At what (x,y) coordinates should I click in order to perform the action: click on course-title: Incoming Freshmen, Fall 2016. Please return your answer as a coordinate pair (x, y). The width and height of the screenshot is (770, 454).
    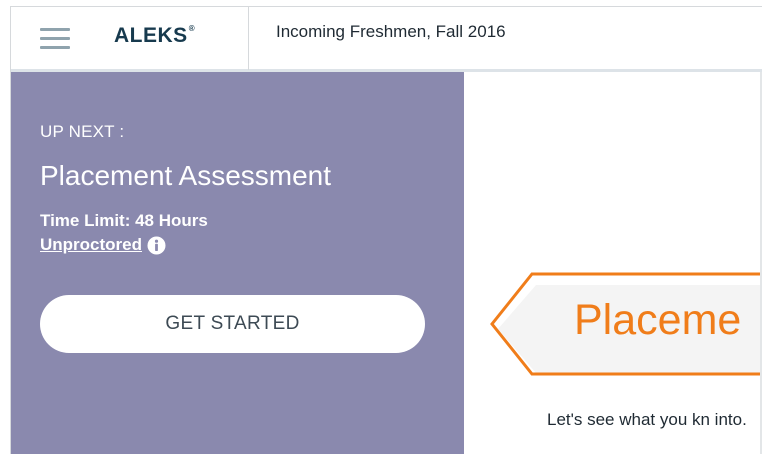
    Looking at the image, I should click on (391, 31).